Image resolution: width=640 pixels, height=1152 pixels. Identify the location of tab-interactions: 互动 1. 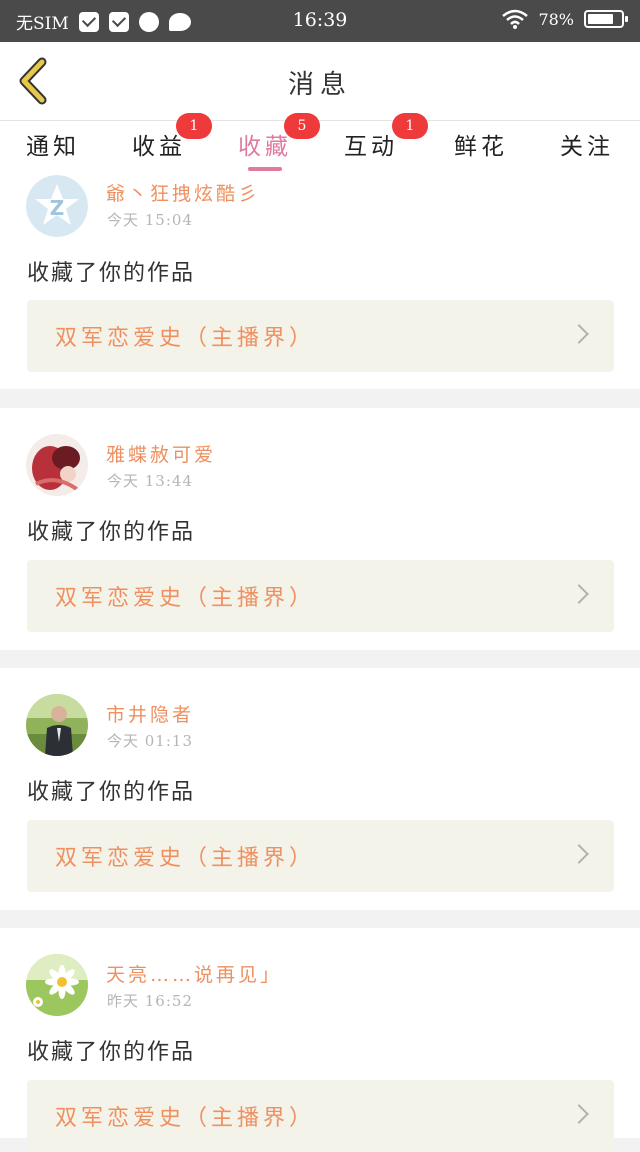
(373, 142).